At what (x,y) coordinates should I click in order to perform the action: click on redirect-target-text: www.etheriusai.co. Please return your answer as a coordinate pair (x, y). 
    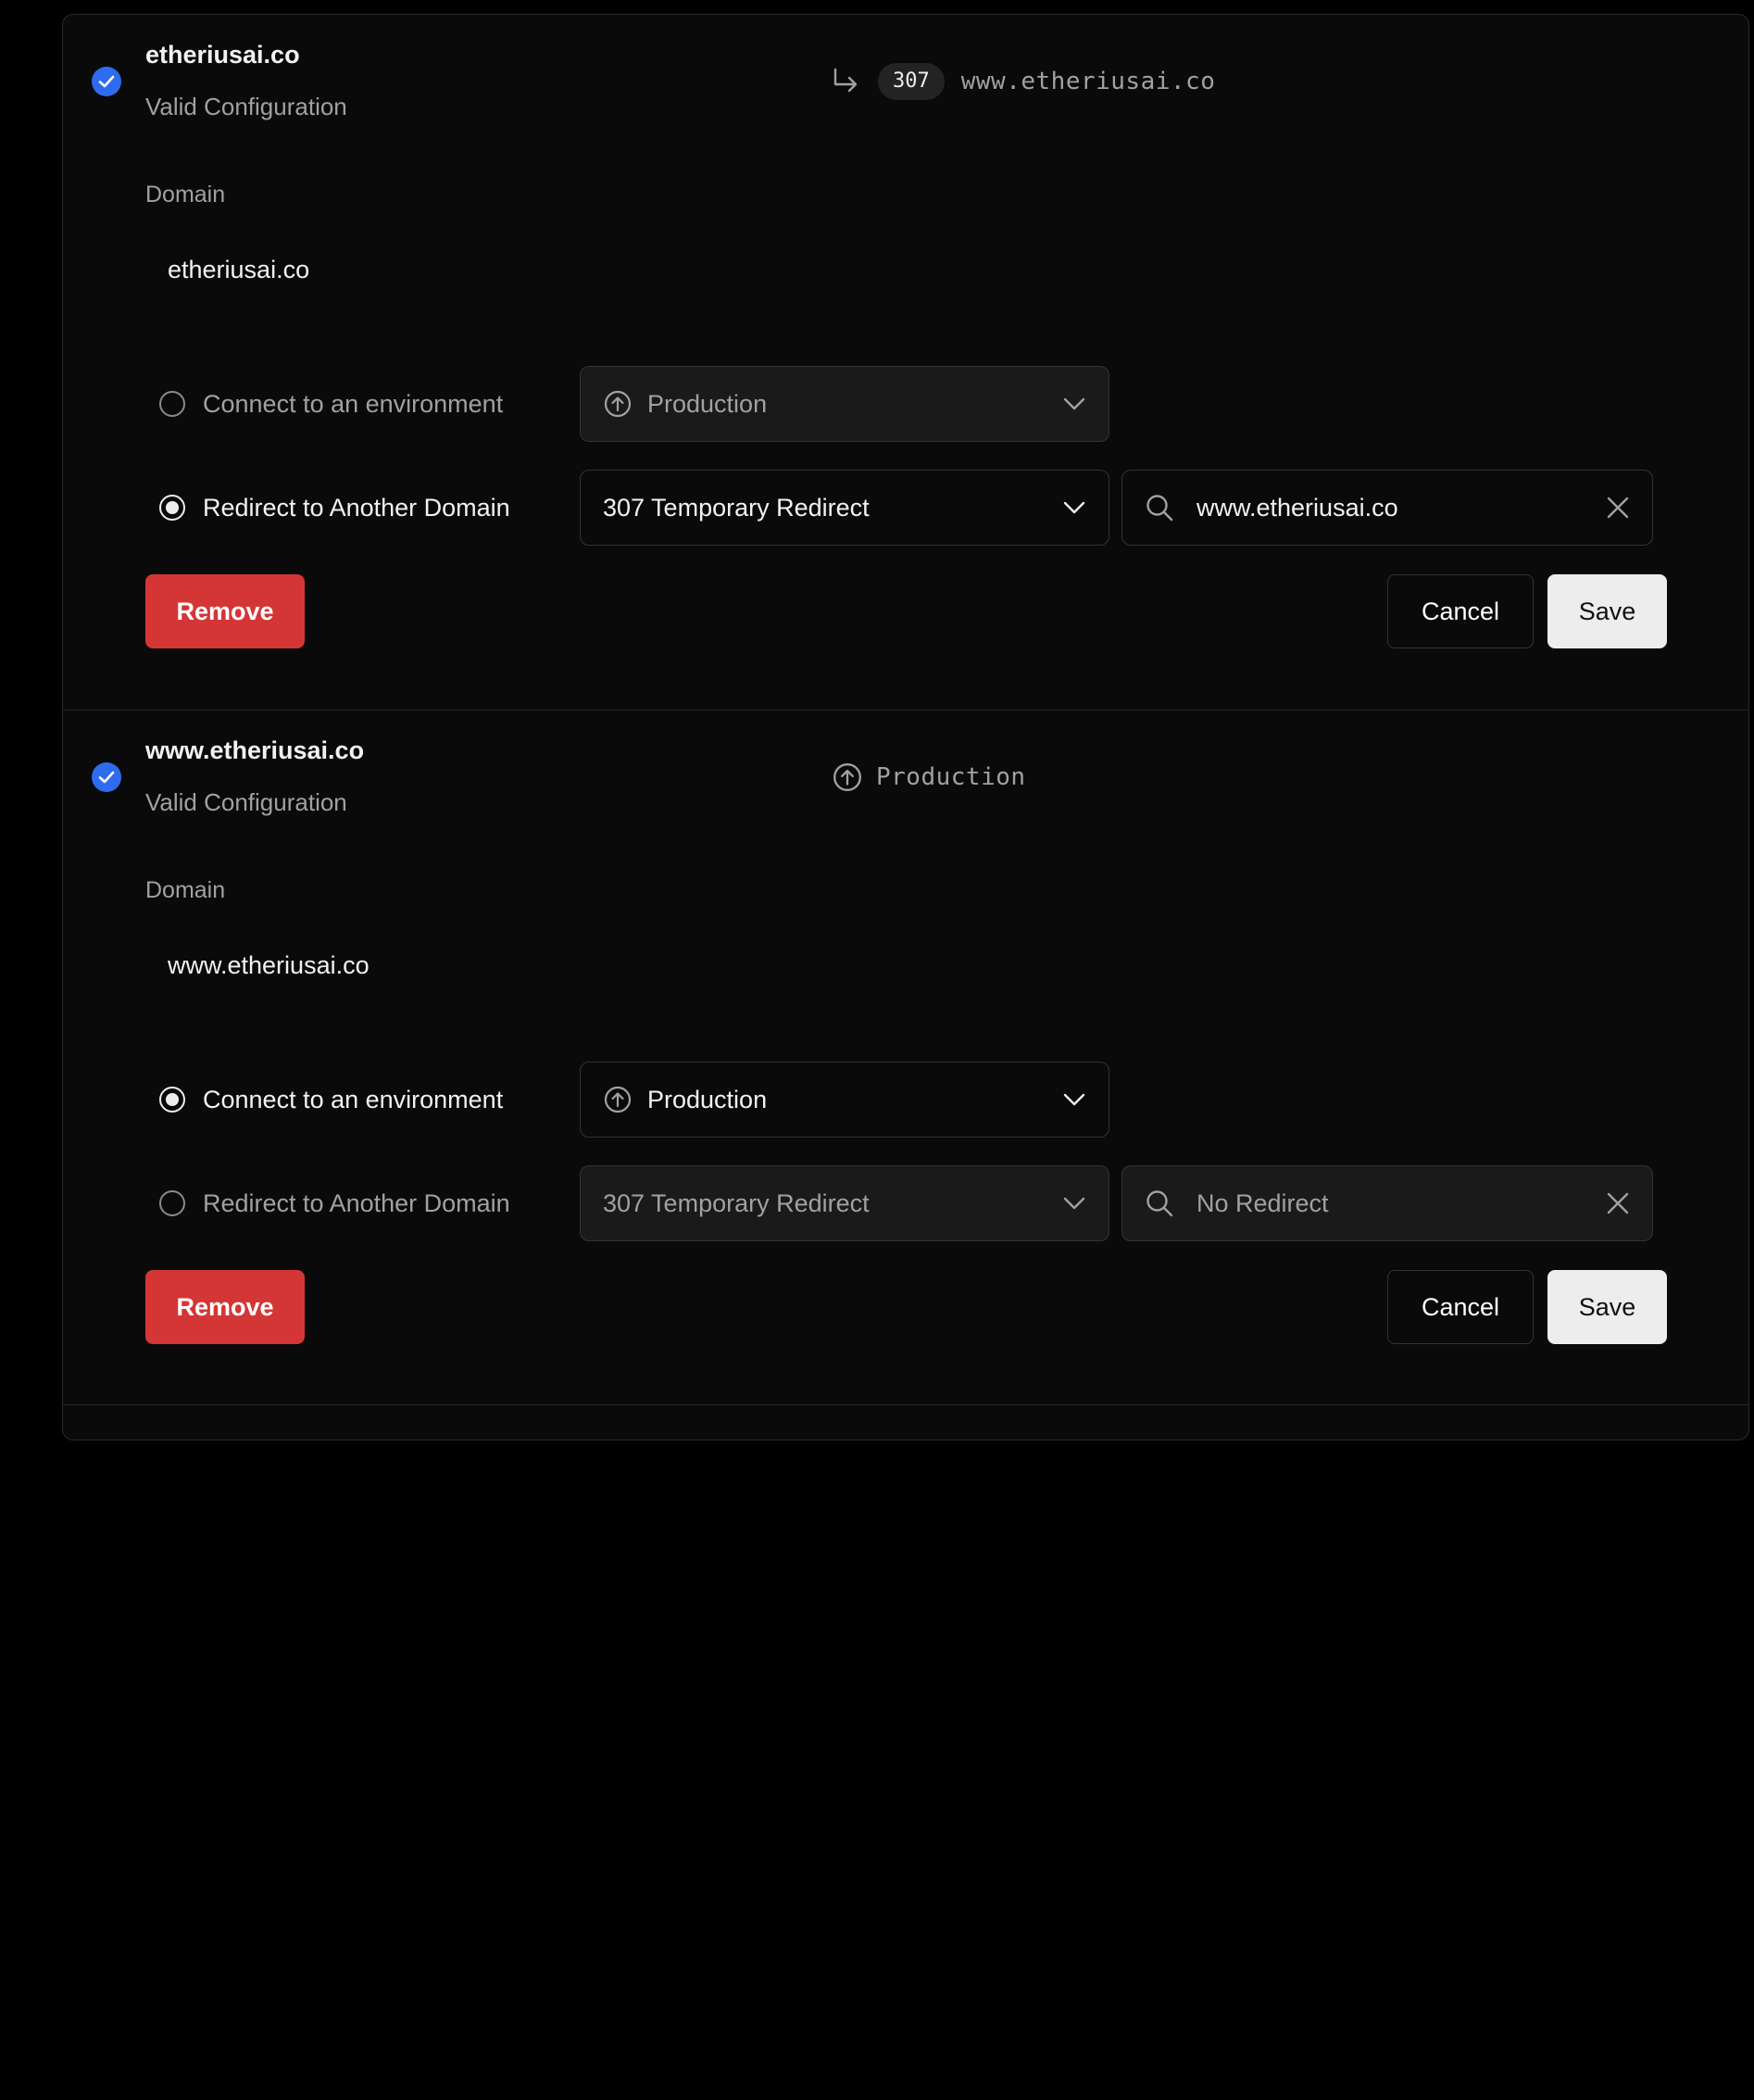
    Looking at the image, I should click on (1088, 81).